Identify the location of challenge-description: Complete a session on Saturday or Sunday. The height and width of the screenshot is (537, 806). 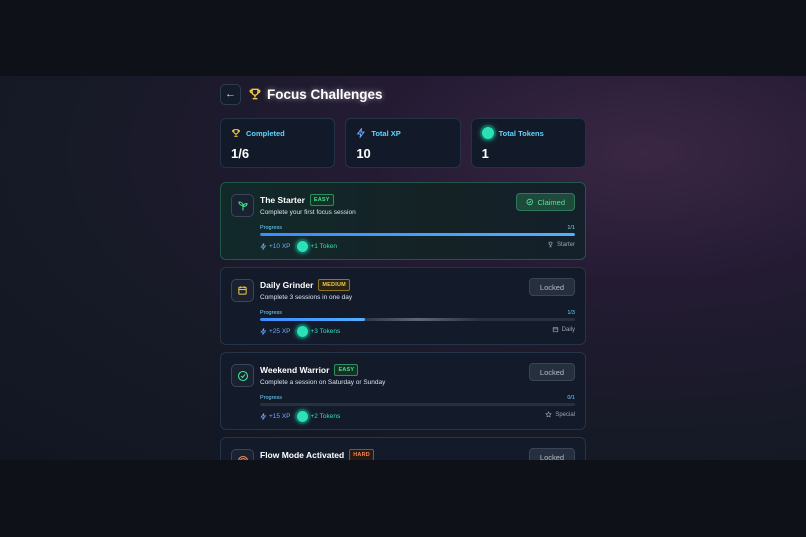
(323, 382).